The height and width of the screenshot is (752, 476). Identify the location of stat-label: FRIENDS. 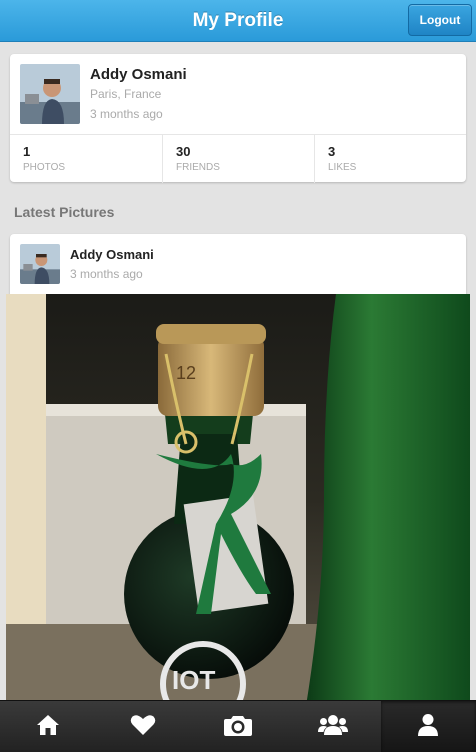
(198, 167).